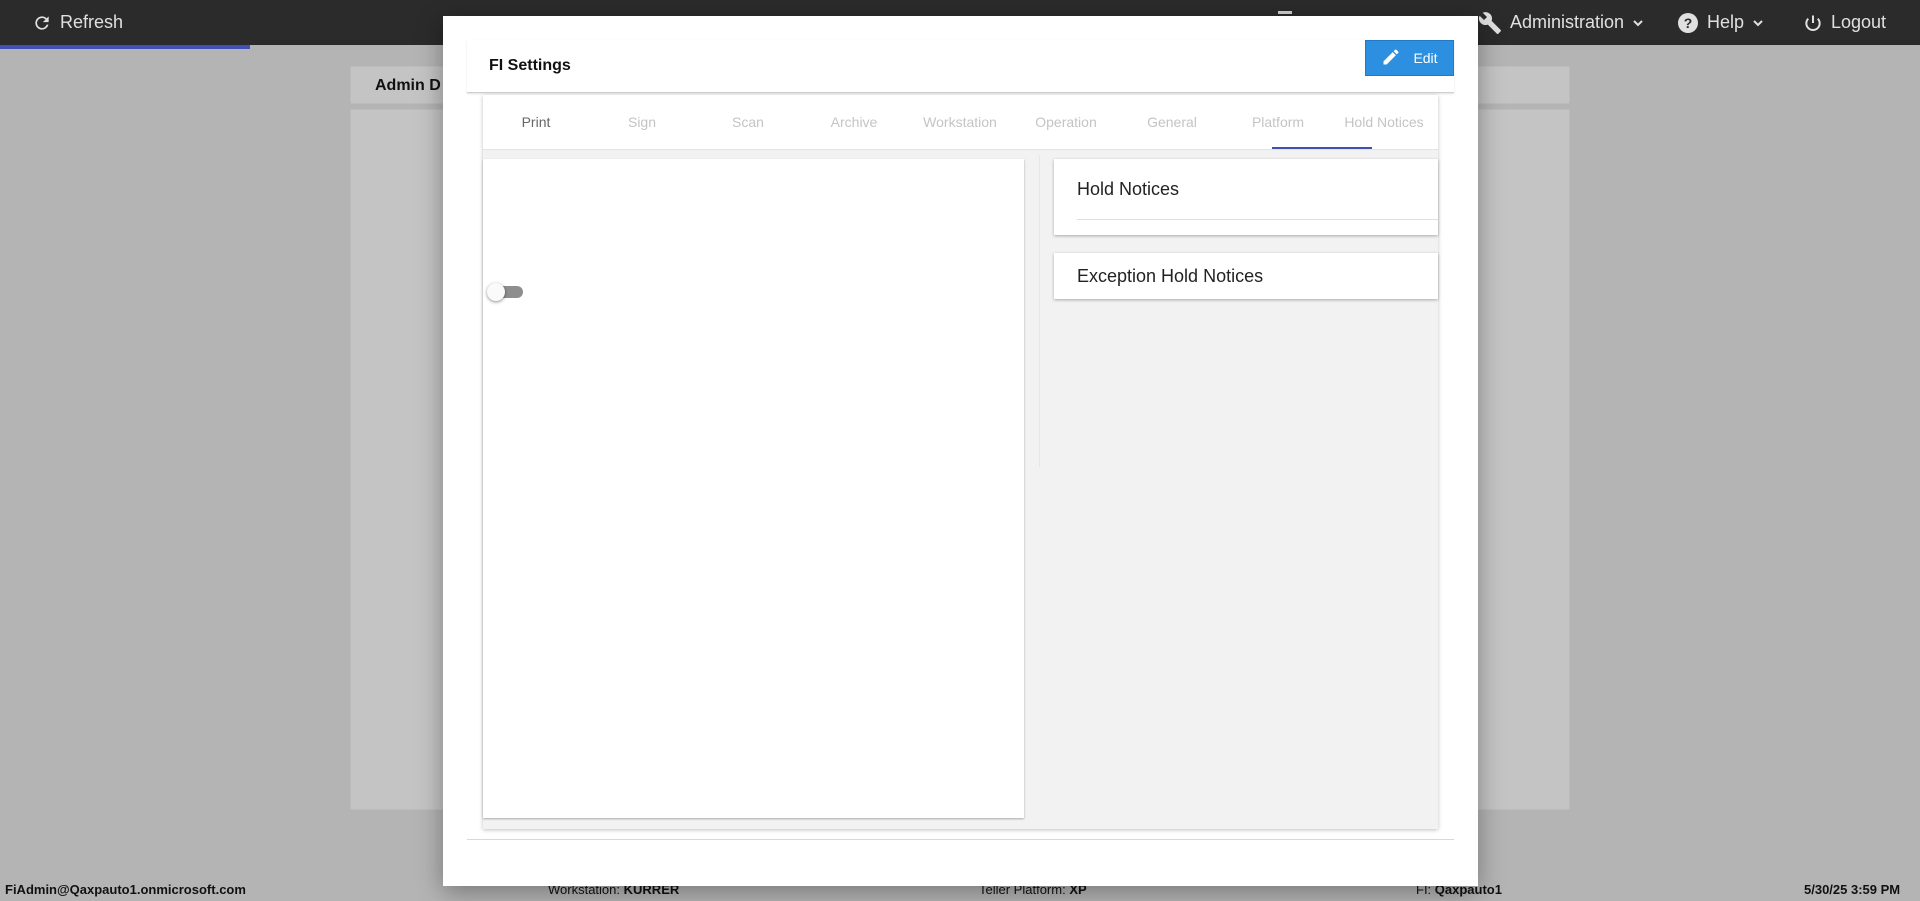  I want to click on section-divider, so click(1257, 219).